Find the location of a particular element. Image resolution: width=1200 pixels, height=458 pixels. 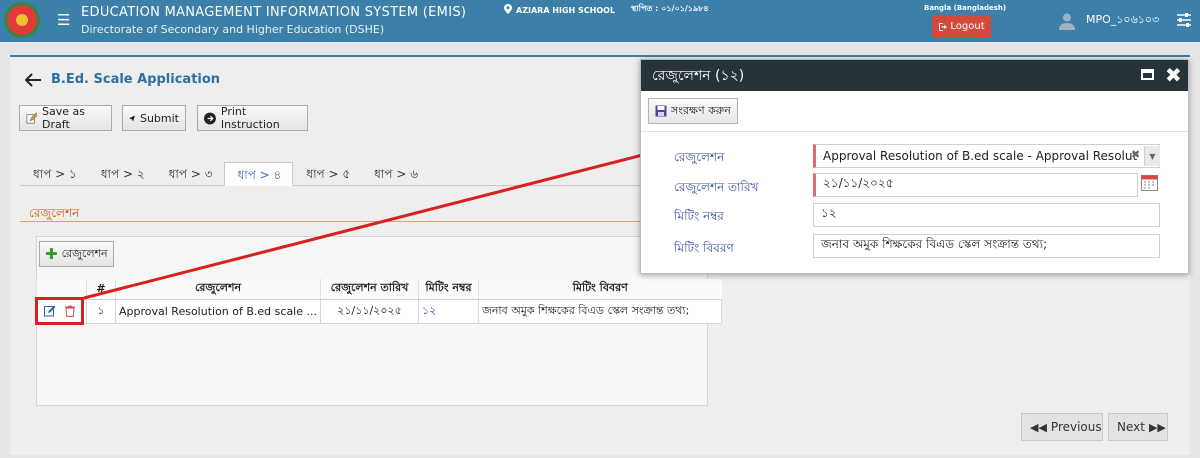

hamburger-menu-icon: ☰ is located at coordinates (63, 20).